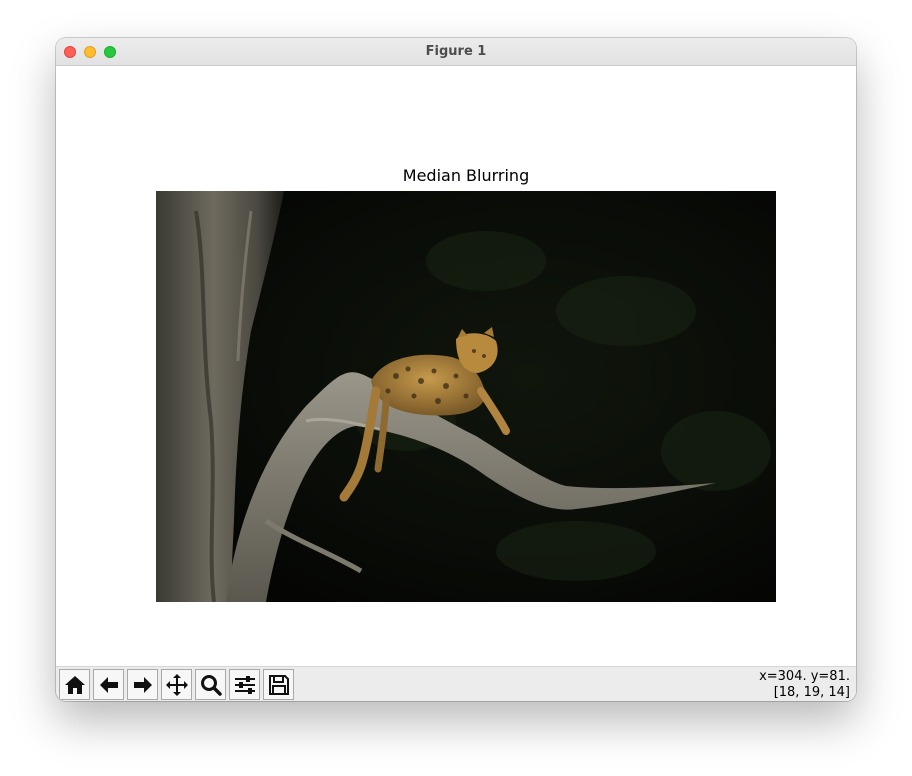 Image resolution: width=912 pixels, height=776 pixels. I want to click on cursor-readout: x=304. y=81. [18, 19, 14], so click(804, 685).